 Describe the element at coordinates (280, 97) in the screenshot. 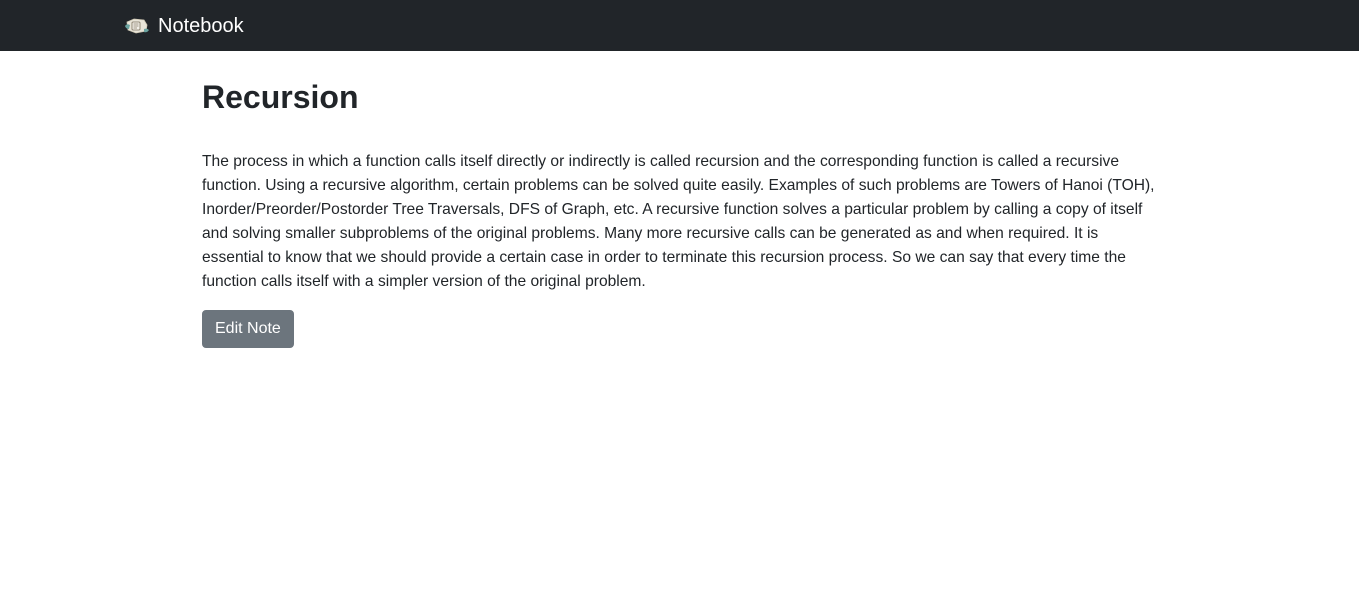

I see `note-title: Recursion` at that location.